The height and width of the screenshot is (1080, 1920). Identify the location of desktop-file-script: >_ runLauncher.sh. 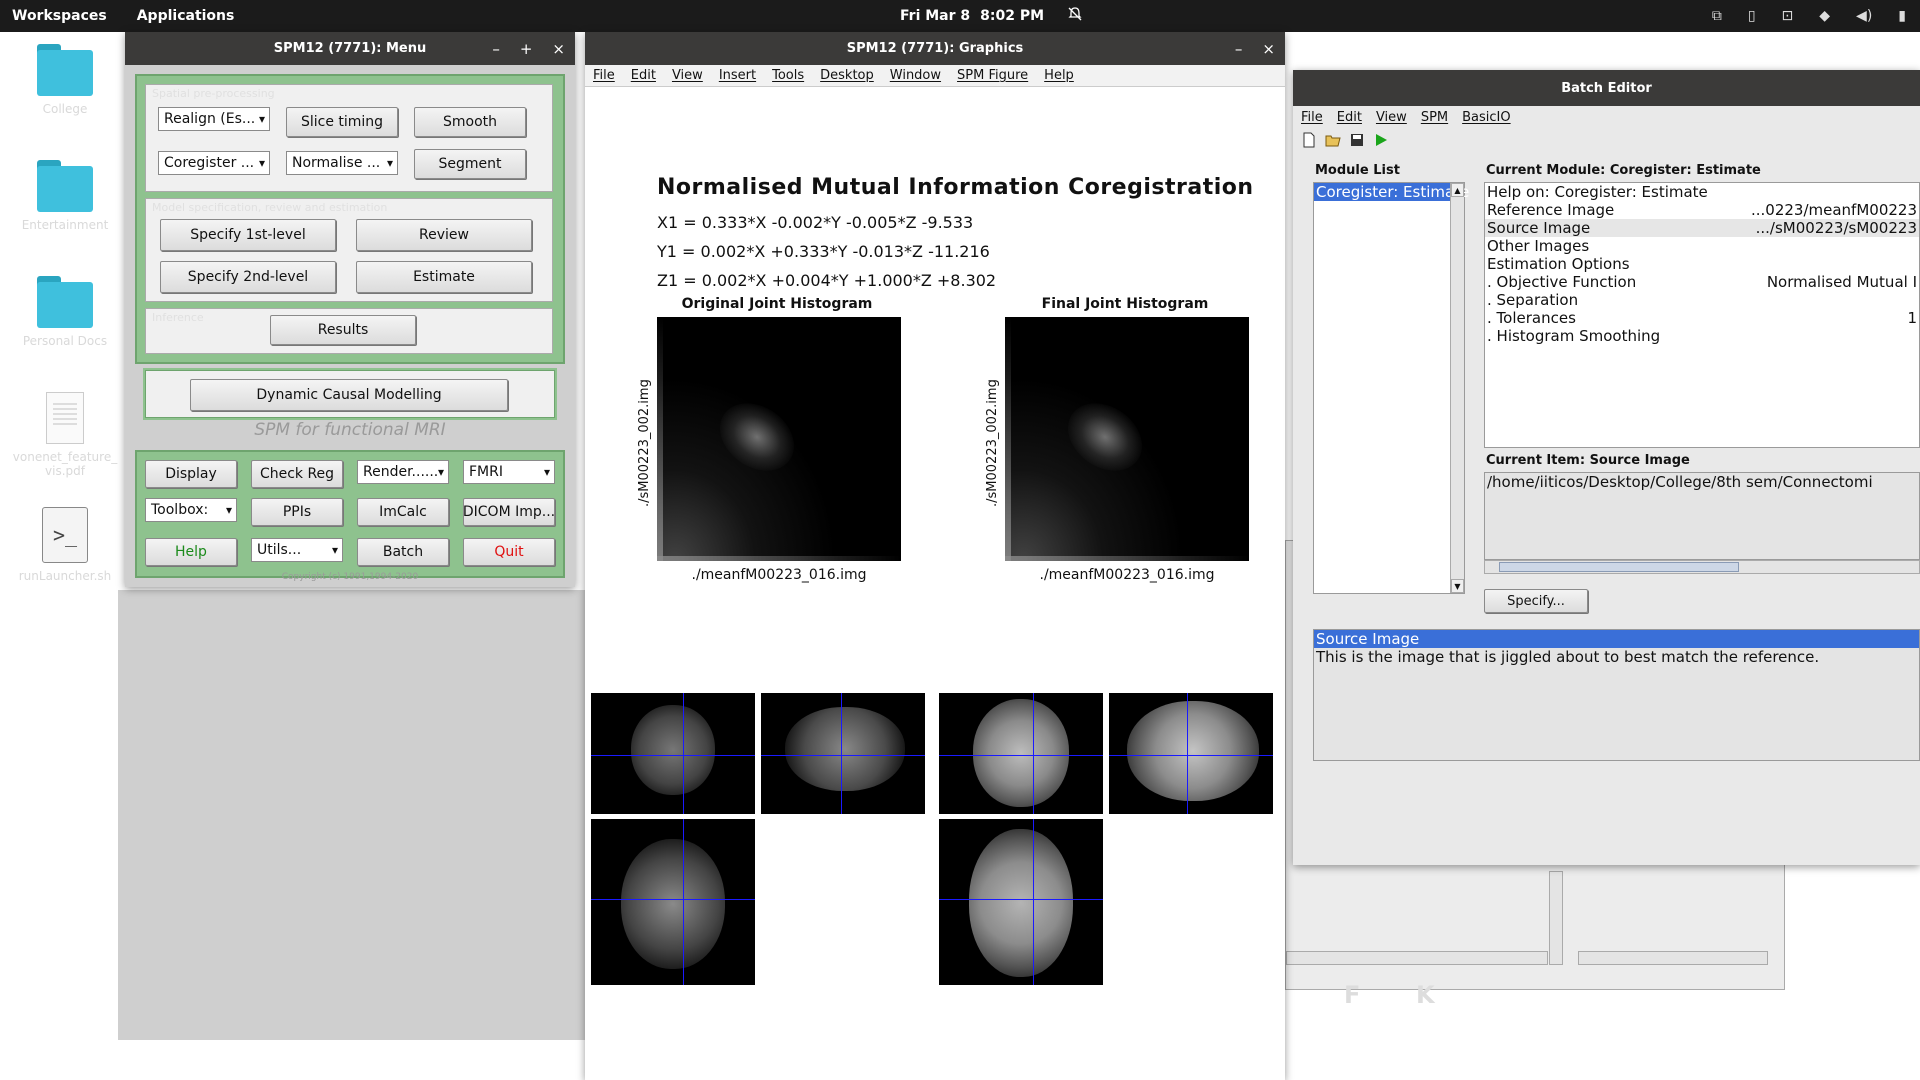
(65, 545).